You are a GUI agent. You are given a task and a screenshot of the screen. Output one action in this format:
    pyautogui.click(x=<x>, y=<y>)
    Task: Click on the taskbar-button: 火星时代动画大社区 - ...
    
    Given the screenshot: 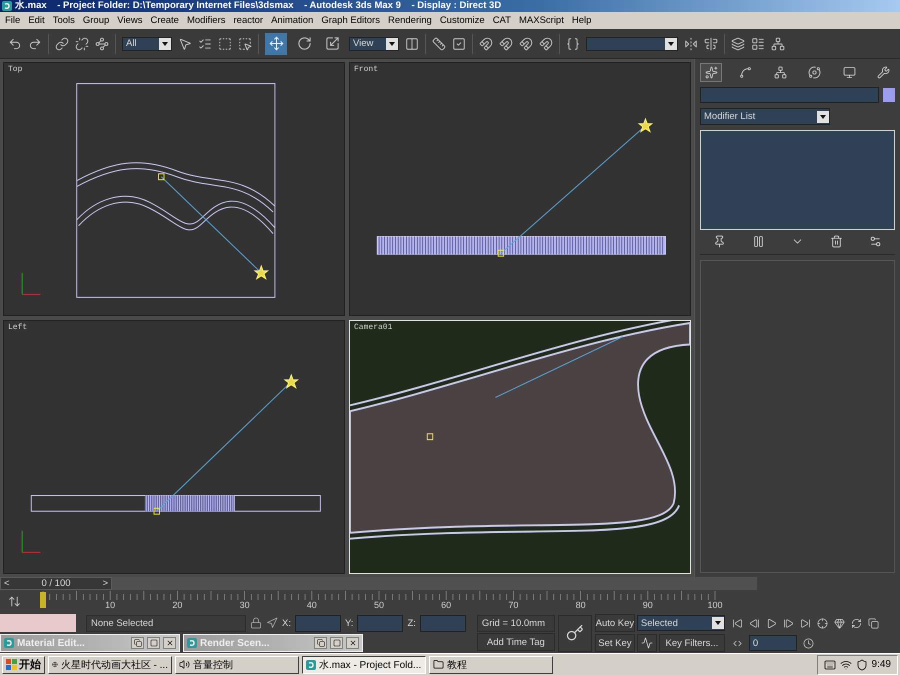 What is the action you would take?
    pyautogui.click(x=110, y=665)
    